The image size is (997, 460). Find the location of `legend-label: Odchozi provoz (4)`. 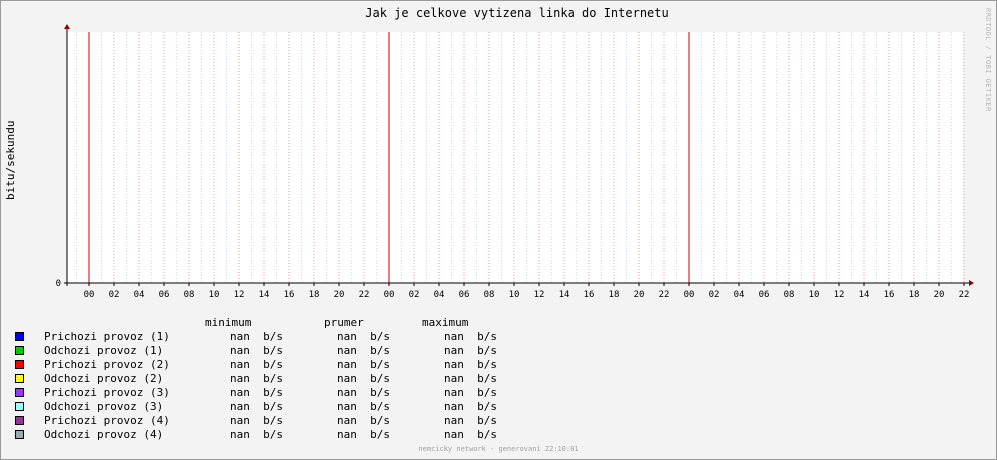

legend-label: Odchozi provoz (4) is located at coordinates (104, 434).